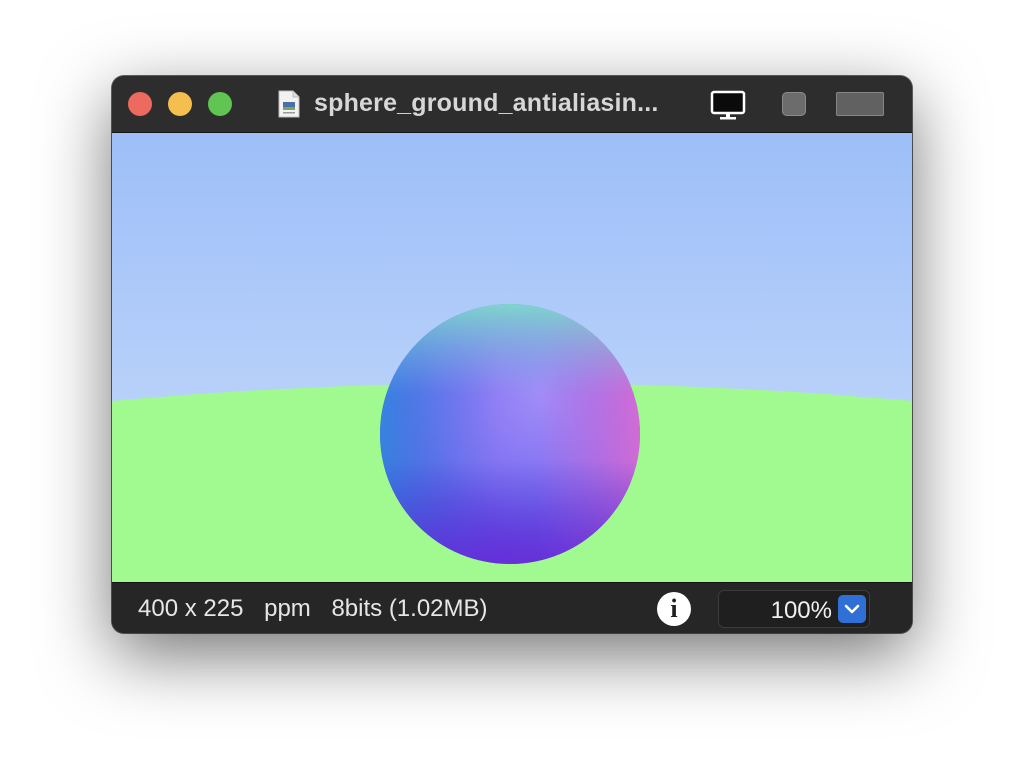 The height and width of the screenshot is (782, 1024). I want to click on square-icon, so click(794, 104).